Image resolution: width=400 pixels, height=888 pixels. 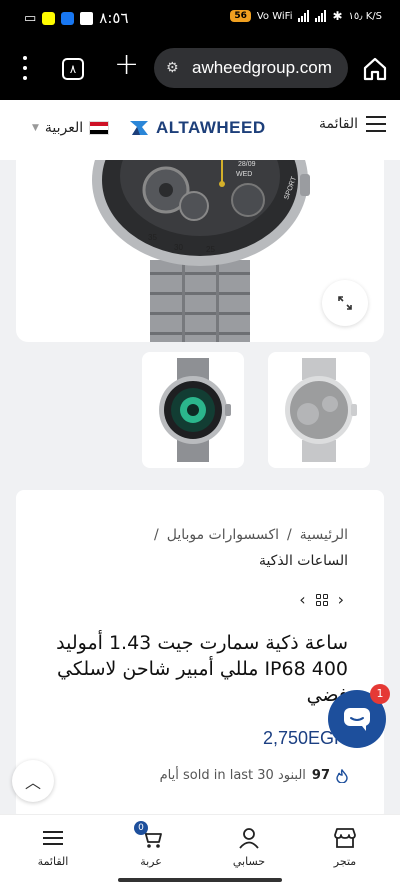 I want to click on menu-button: القائمة, so click(x=352, y=124).